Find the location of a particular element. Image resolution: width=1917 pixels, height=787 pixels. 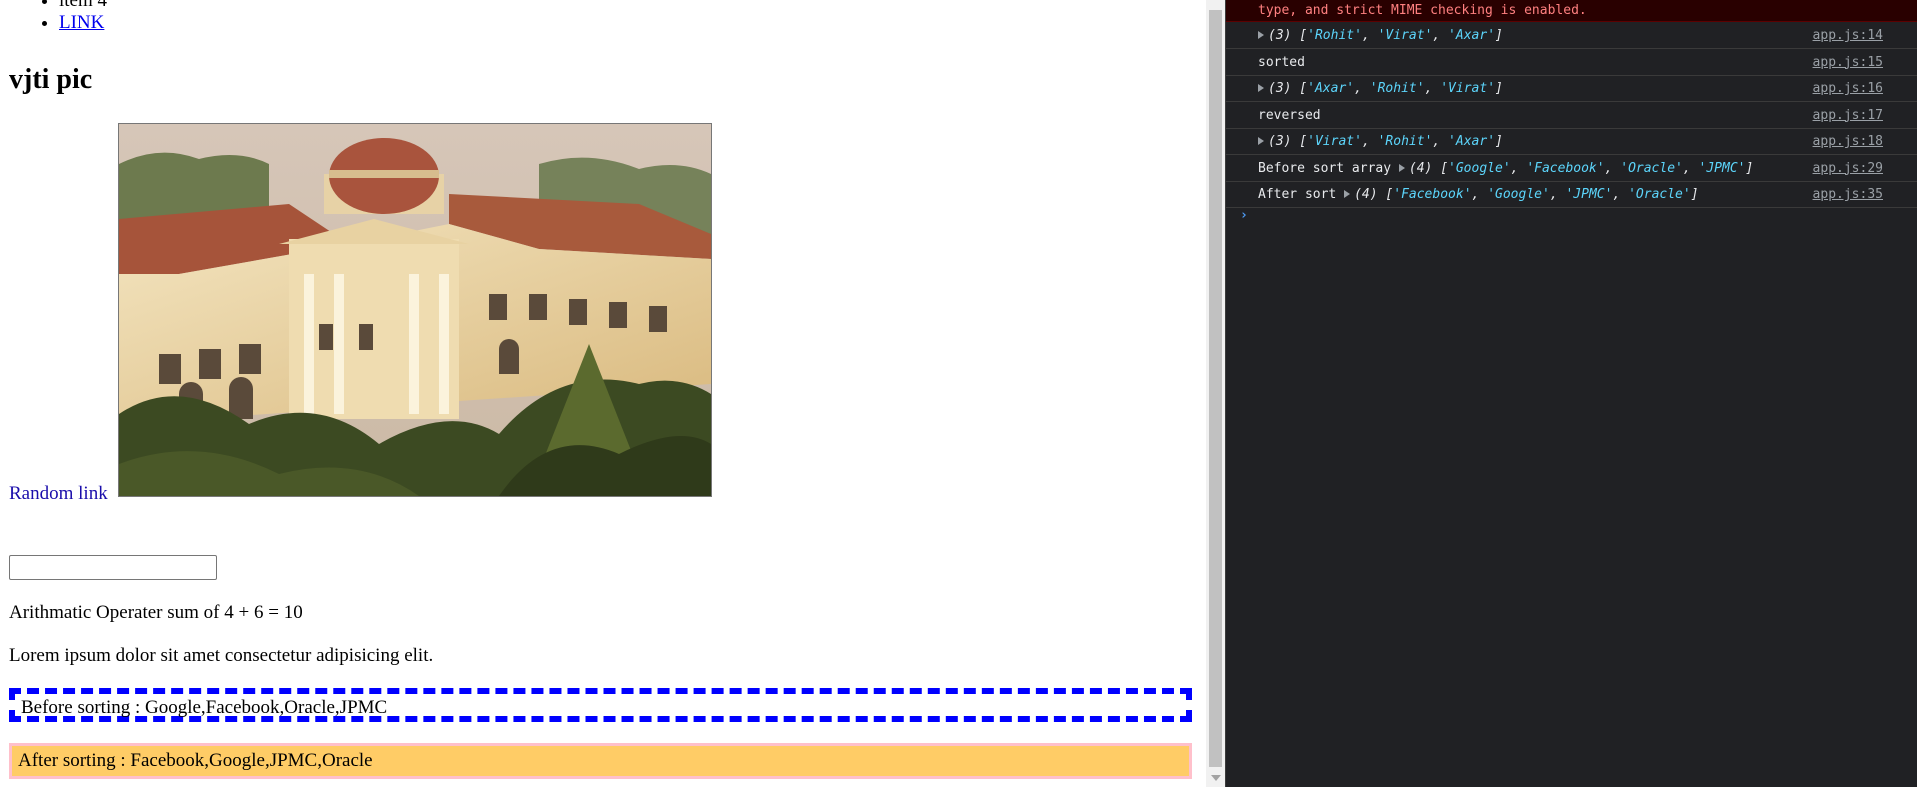

console-label: reversed is located at coordinates (1289, 115).